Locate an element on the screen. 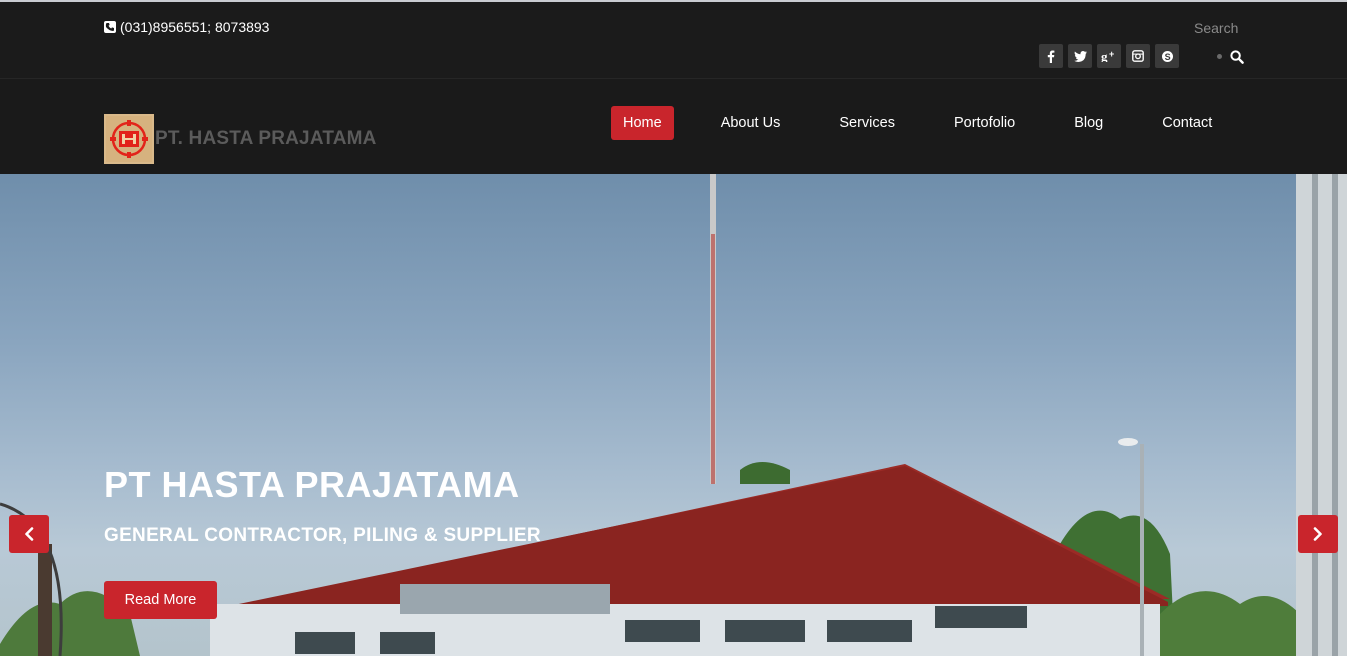 This screenshot has height=656, width=1347. brand-name: PT. HASTA PRAJATAMA is located at coordinates (266, 139).